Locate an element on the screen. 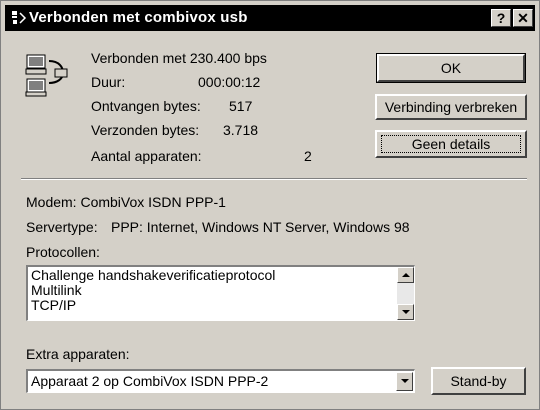  sent-bytes-label: Verzonden bytes: is located at coordinates (145, 130).